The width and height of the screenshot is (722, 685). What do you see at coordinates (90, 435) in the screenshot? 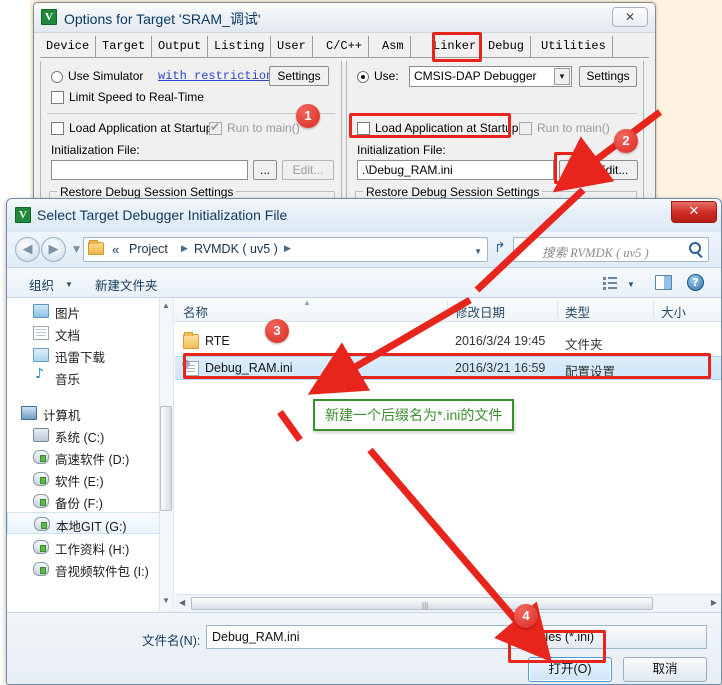
I see `sidebar-item-system-c: 系统 (C:)` at bounding box center [90, 435].